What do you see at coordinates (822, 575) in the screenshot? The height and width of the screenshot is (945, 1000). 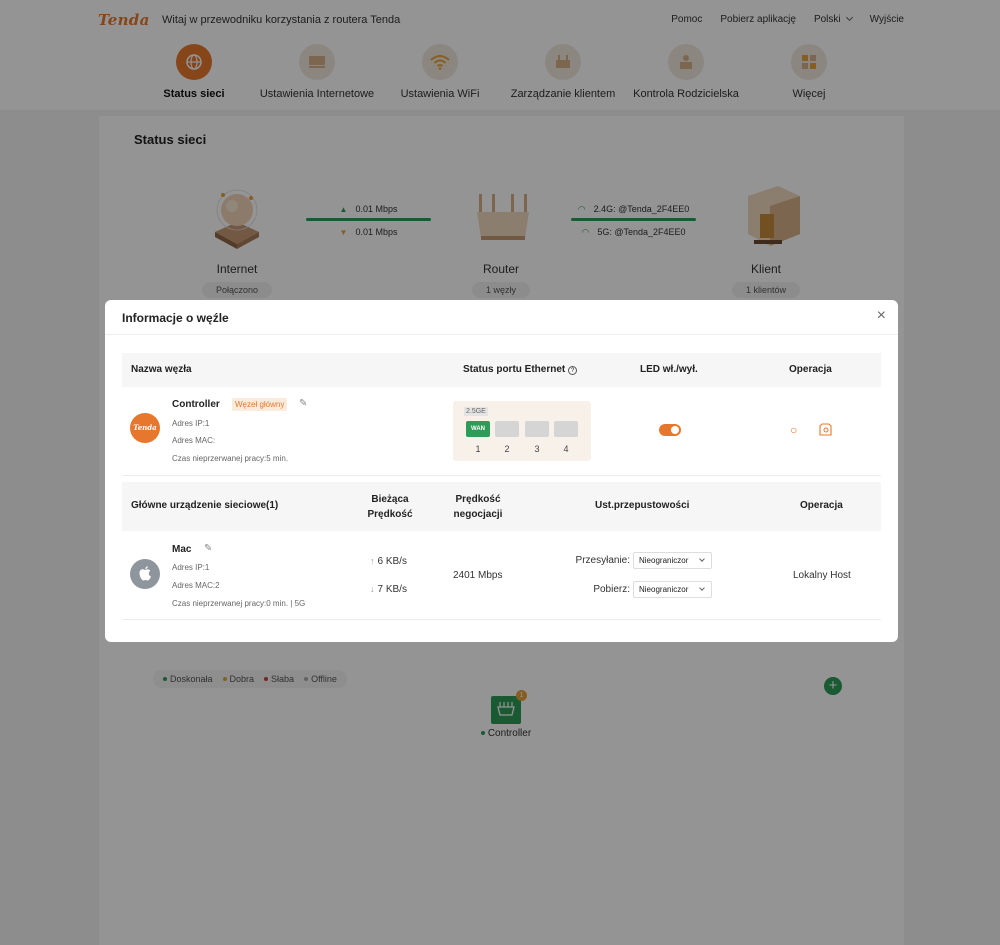 I see `device-operation: Lokalny Host` at bounding box center [822, 575].